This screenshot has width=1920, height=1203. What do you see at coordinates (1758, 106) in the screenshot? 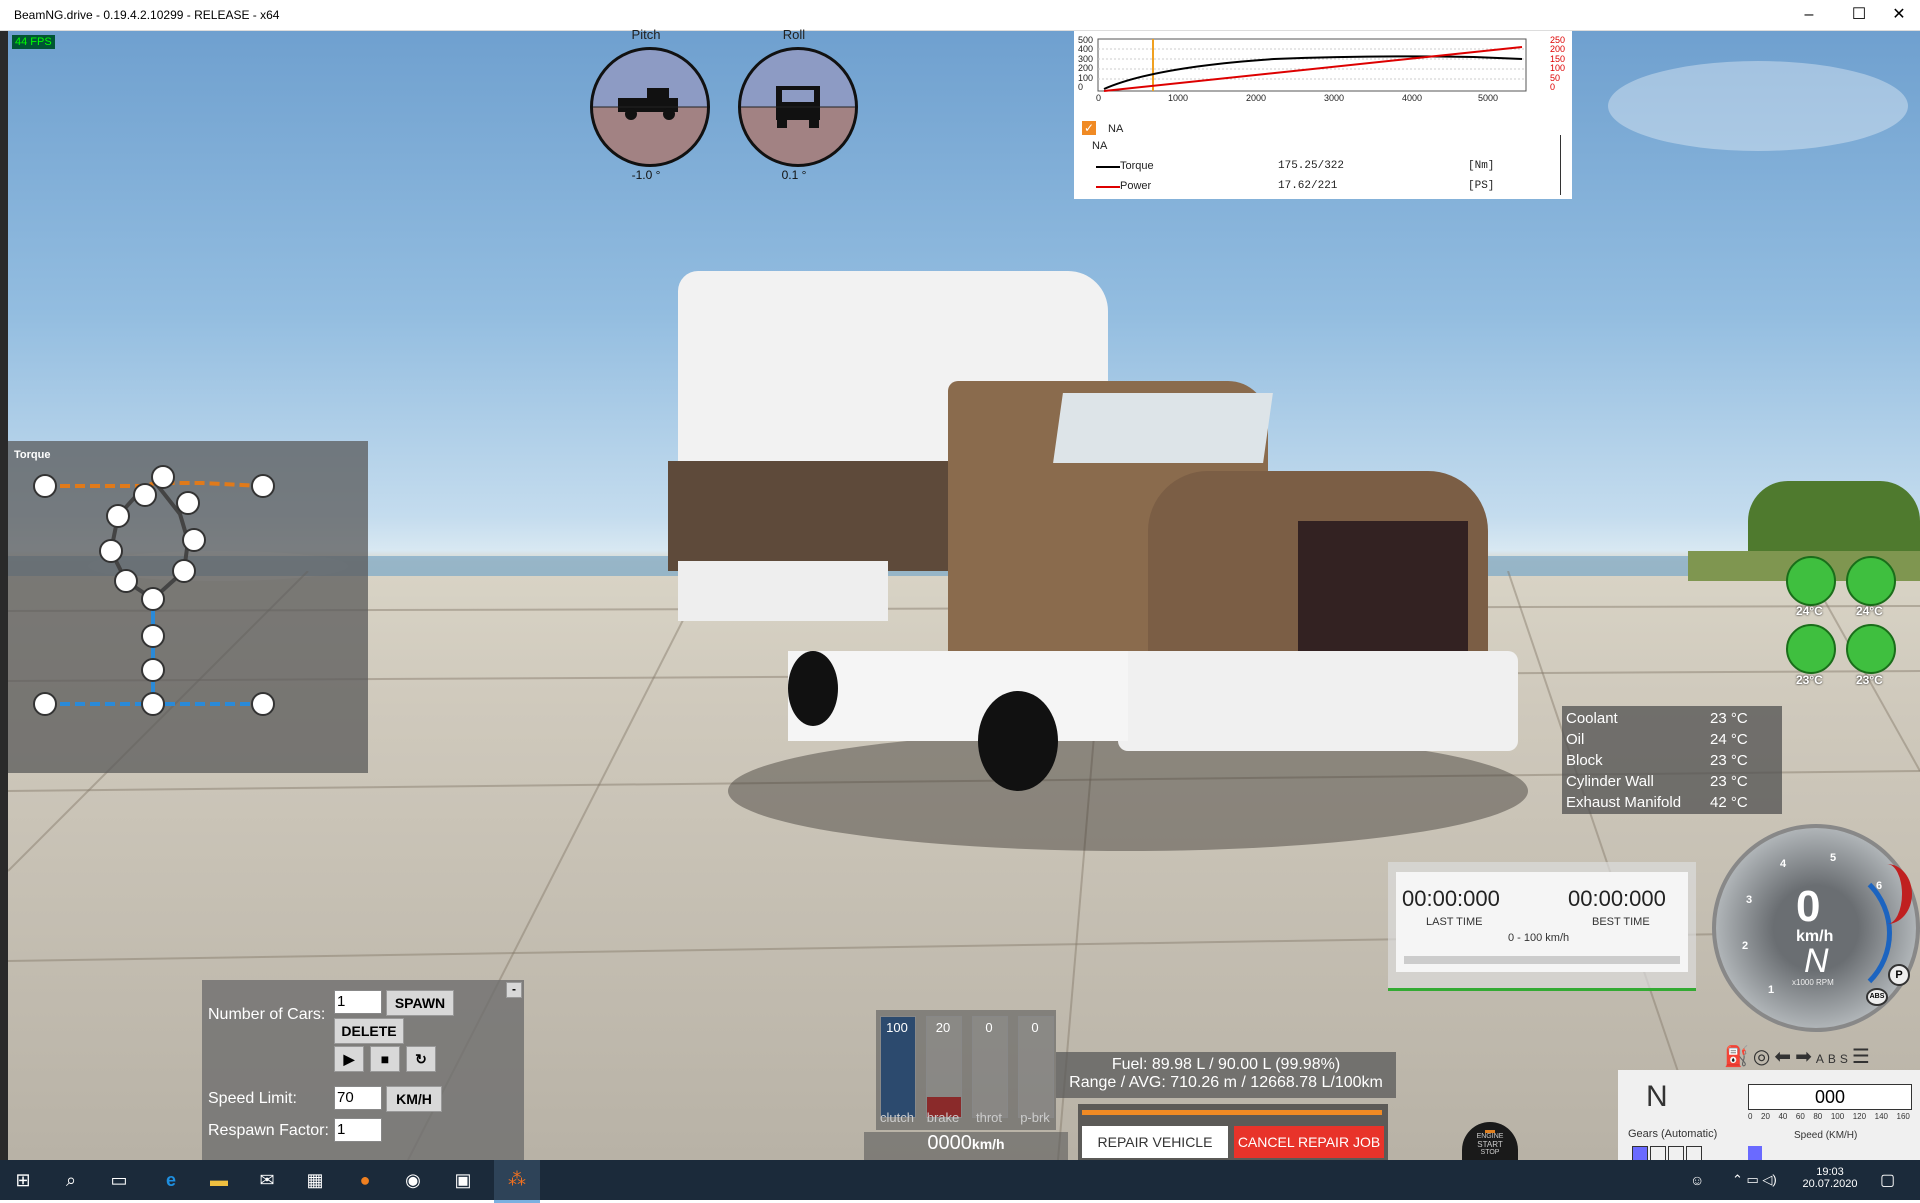
I see `cloud` at bounding box center [1758, 106].